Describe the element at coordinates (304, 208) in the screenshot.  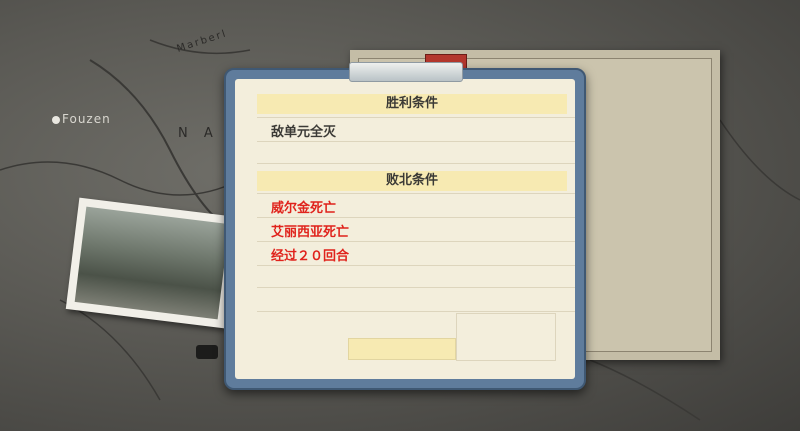
I see `defeat-condition: 威尔金死亡` at that location.